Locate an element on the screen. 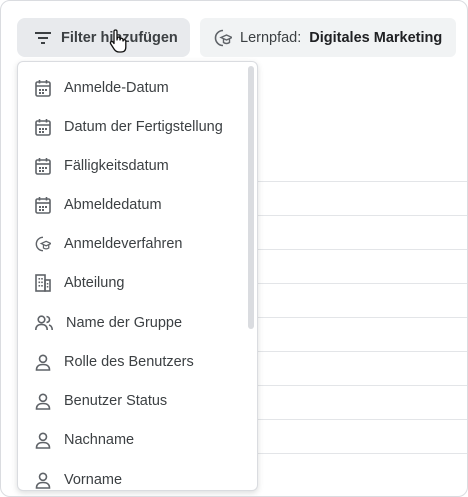 Image resolution: width=468 pixels, height=497 pixels. dropdown-scrollbar is located at coordinates (251, 197).